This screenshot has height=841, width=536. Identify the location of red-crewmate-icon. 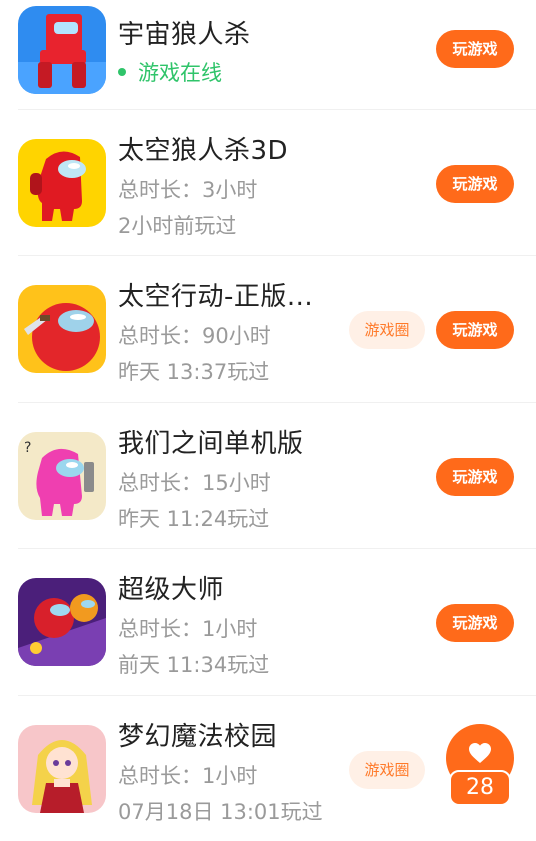
(62, 183).